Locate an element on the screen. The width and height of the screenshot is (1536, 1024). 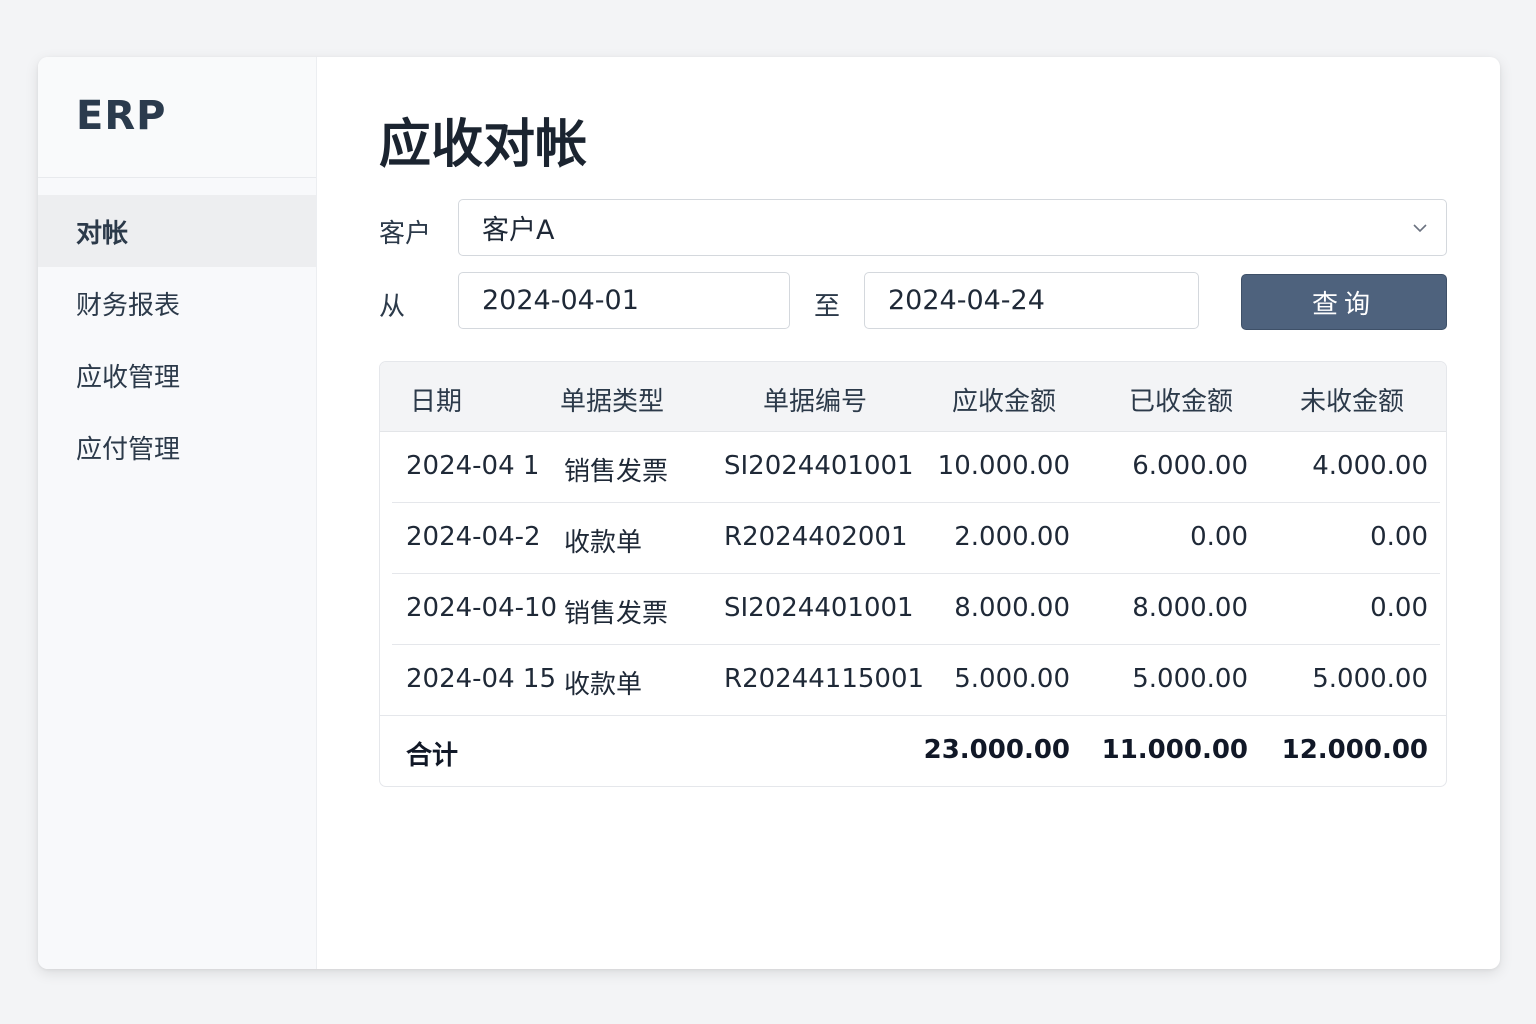
customer-select-value: 客户A is located at coordinates (518, 230).